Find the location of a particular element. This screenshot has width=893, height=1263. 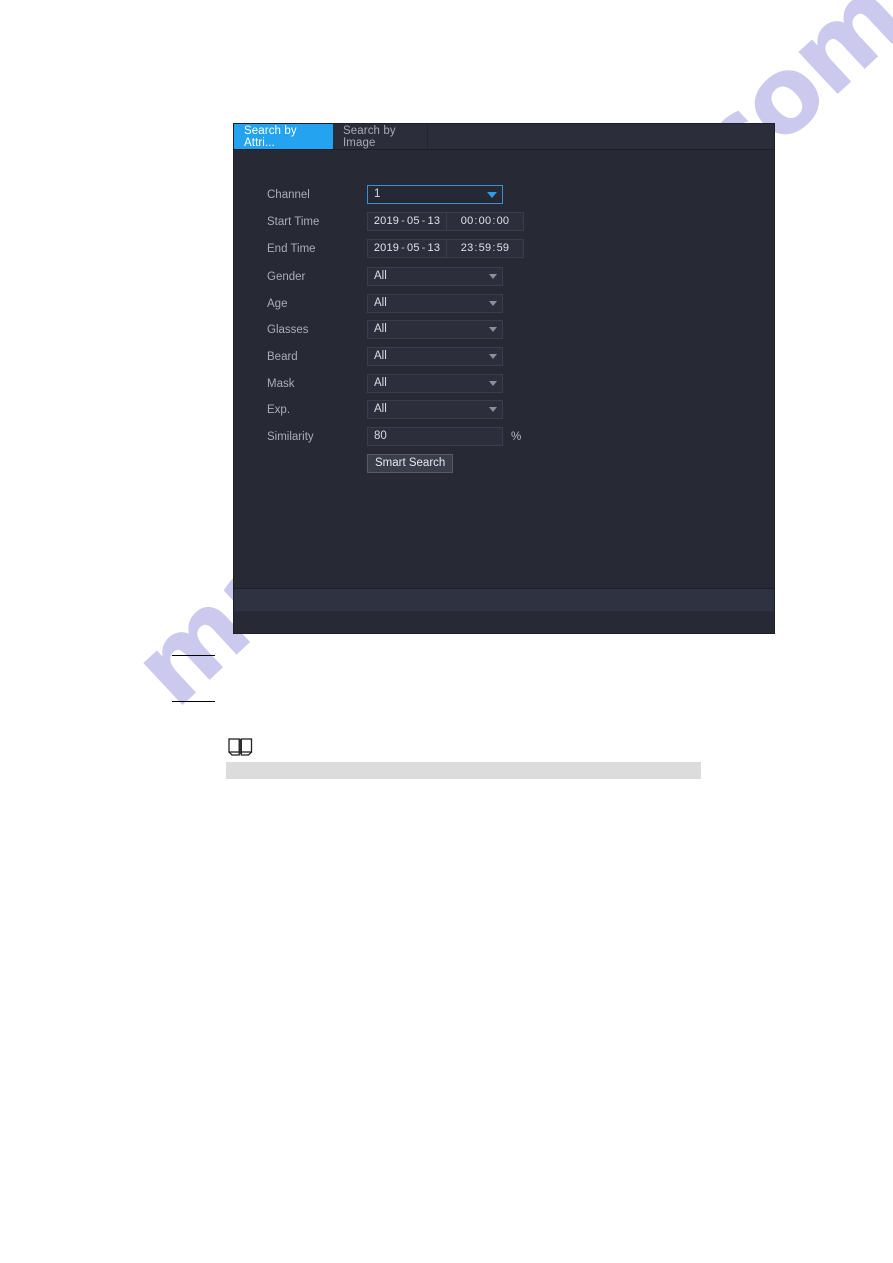

end-date-year: 2019 is located at coordinates (386, 248).